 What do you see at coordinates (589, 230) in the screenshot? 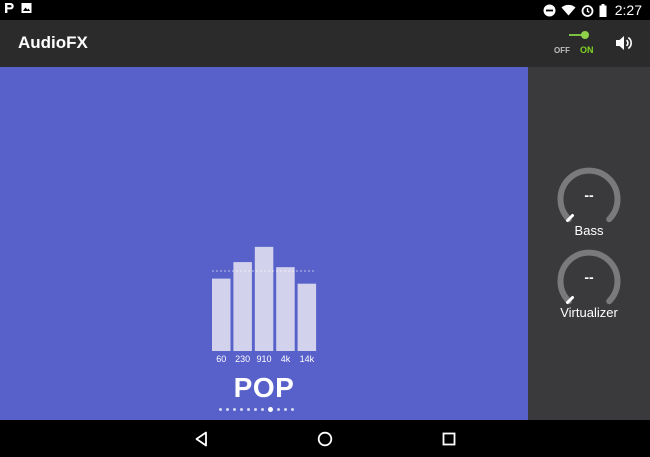
I see `bass-label: Bass` at bounding box center [589, 230].